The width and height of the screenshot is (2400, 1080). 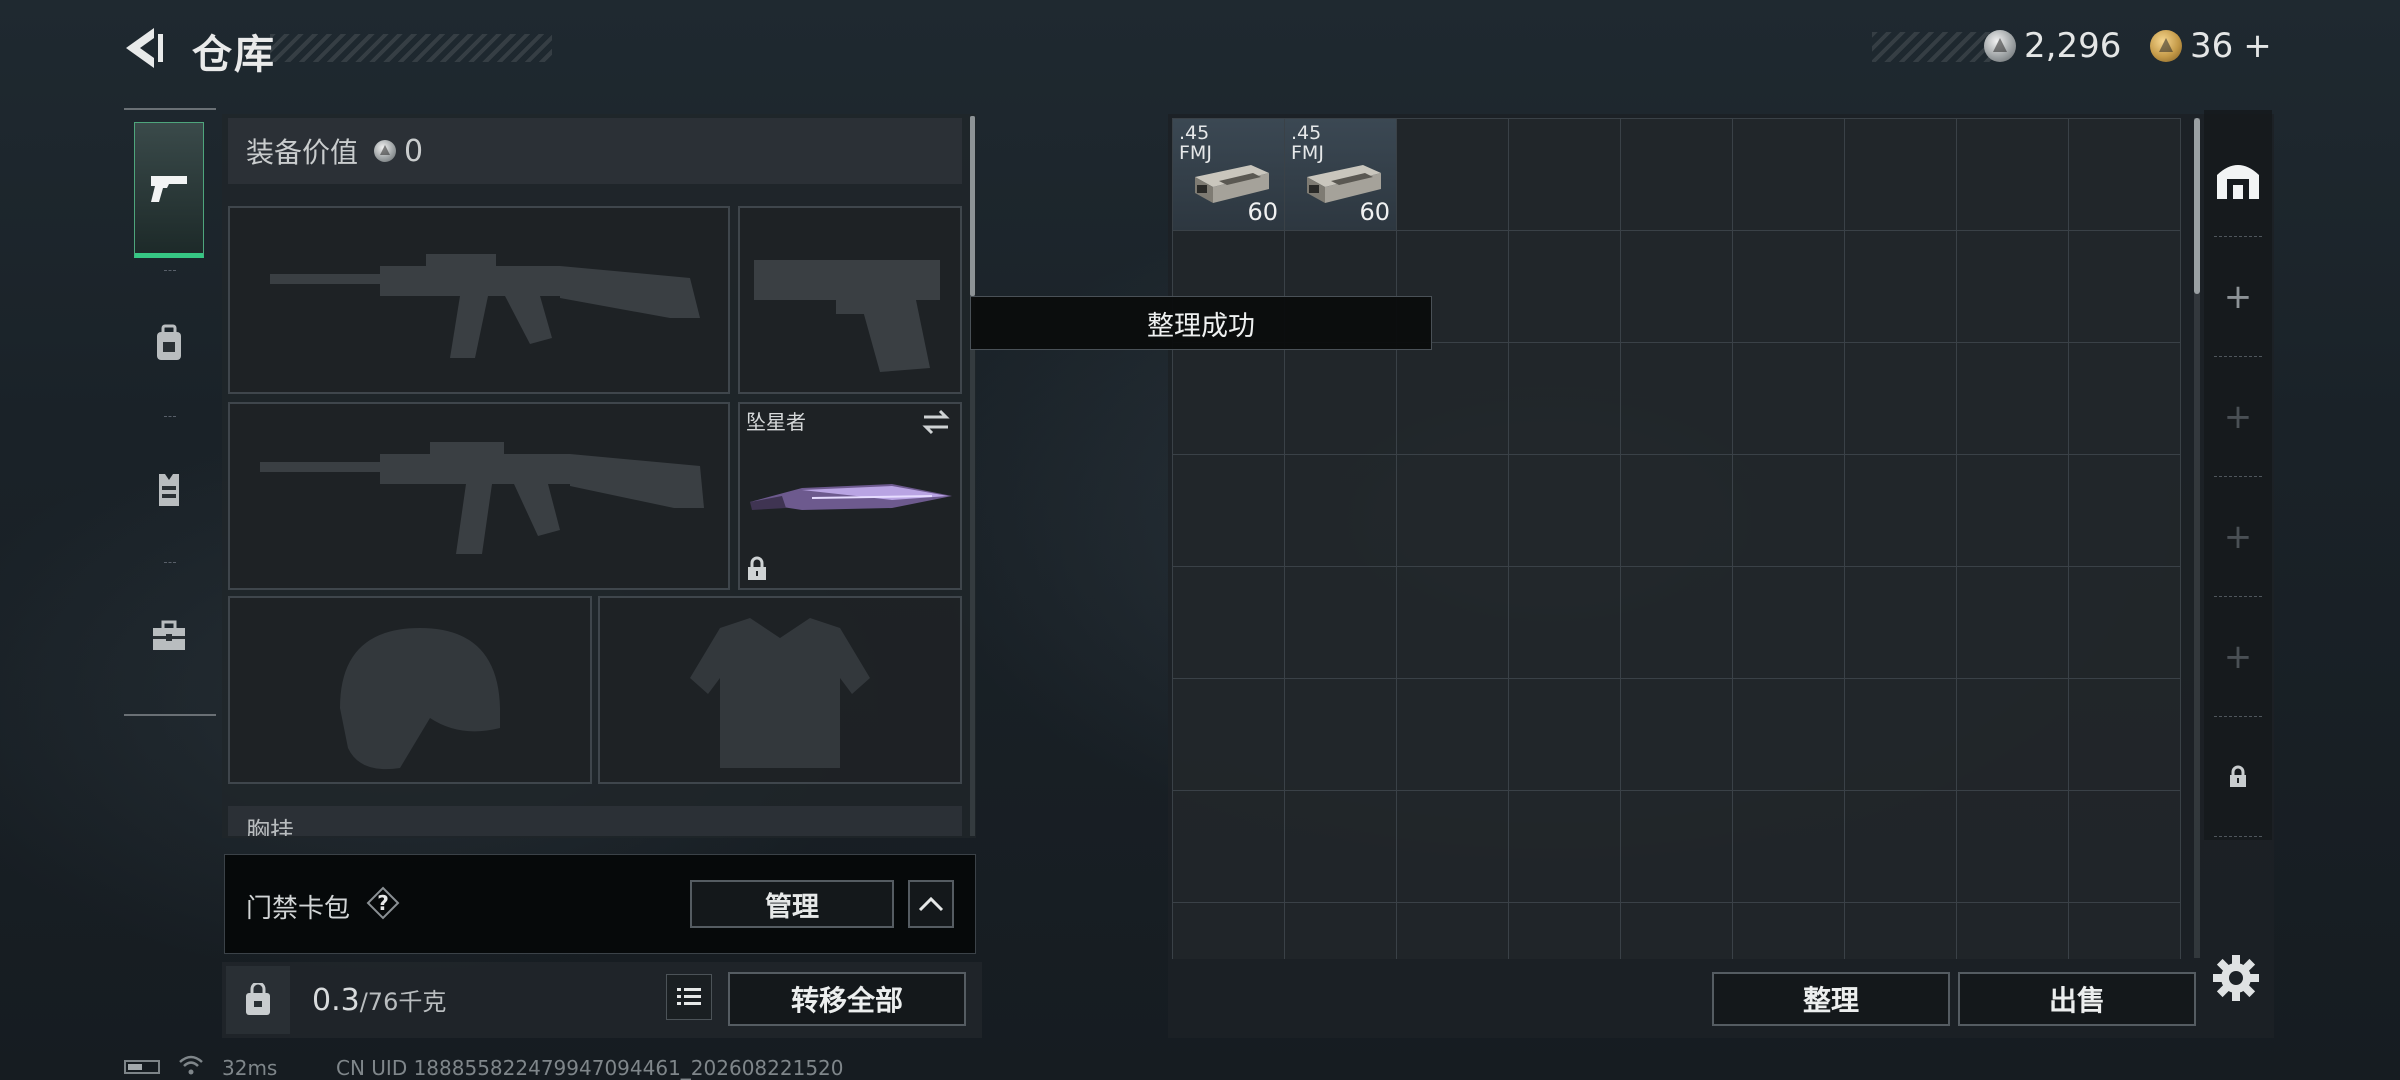 What do you see at coordinates (2238, 179) in the screenshot?
I see `storage-tab-home` at bounding box center [2238, 179].